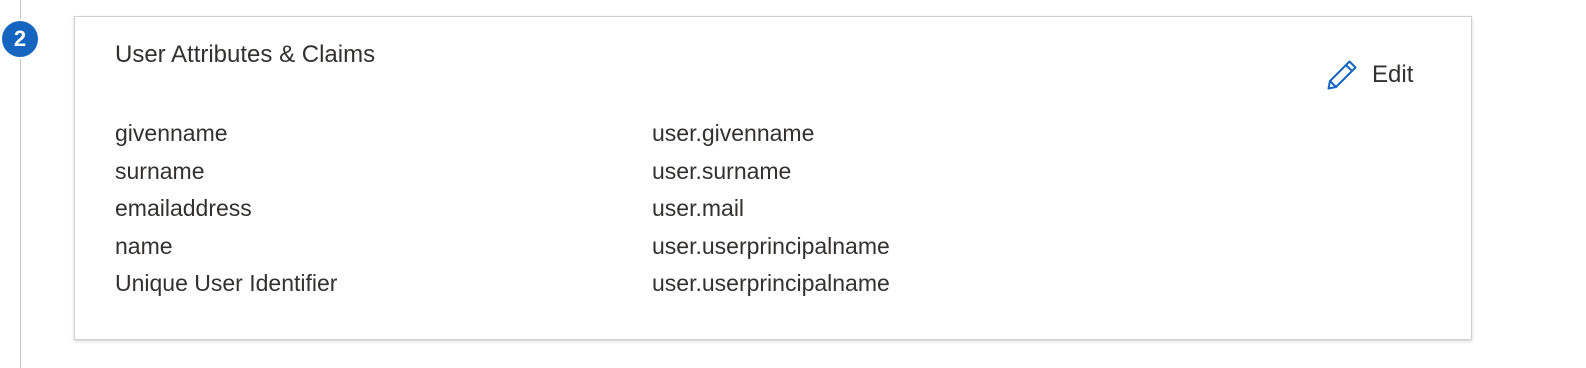 The image size is (1586, 368). I want to click on step-number-badge: 2, so click(20, 39).